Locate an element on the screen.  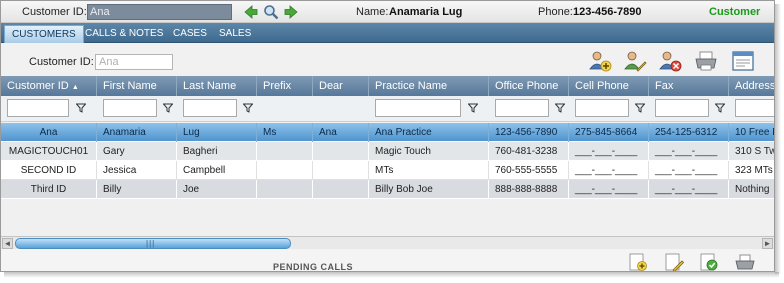
cell-prefix: Ms is located at coordinates (285, 132).